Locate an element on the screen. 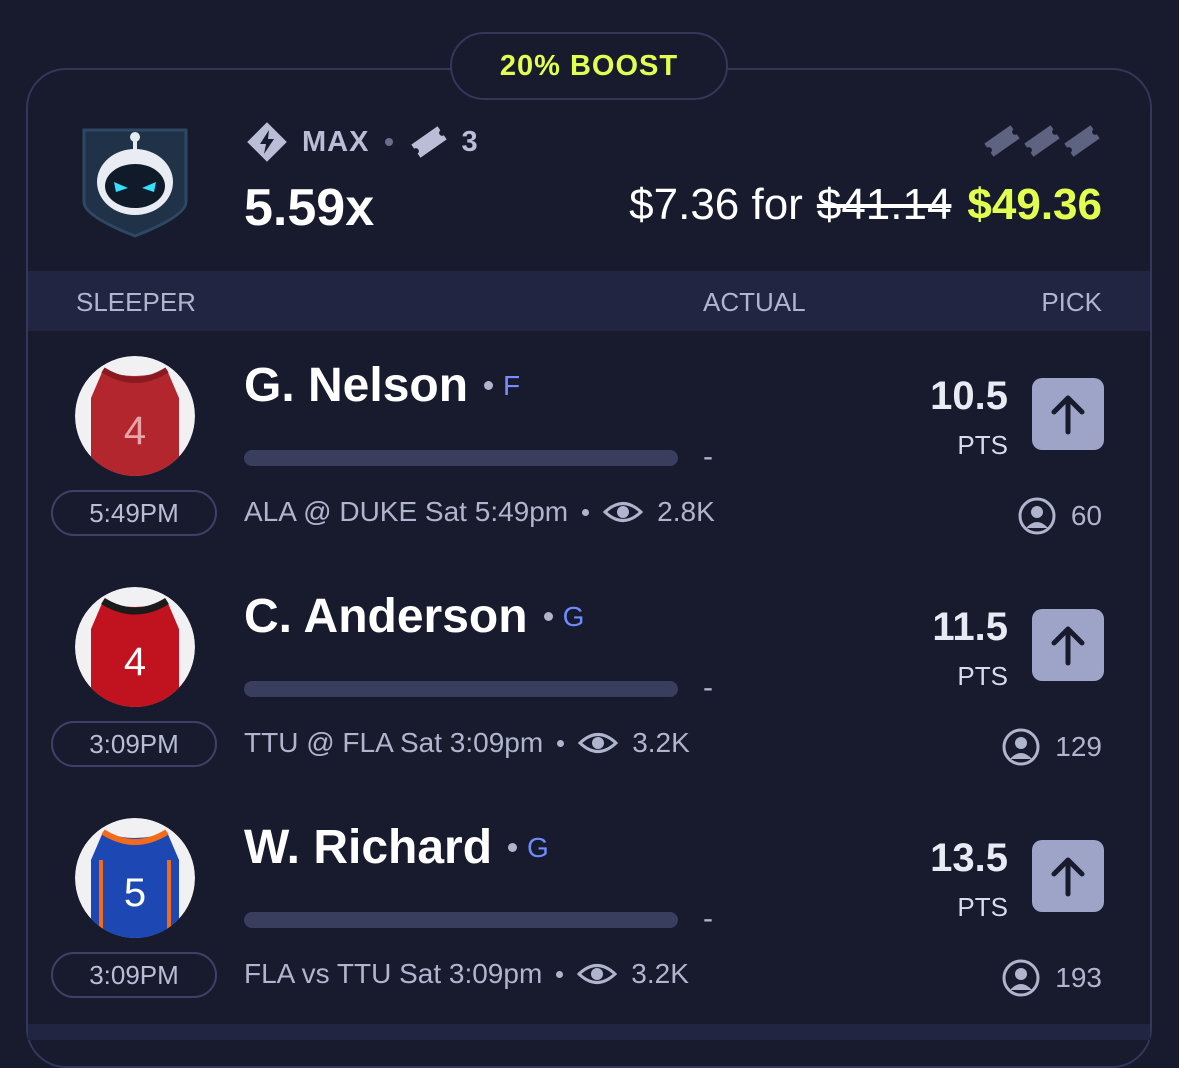 Image resolution: width=1179 pixels, height=1068 pixels. game-time-pill: 5:49PM is located at coordinates (134, 513).